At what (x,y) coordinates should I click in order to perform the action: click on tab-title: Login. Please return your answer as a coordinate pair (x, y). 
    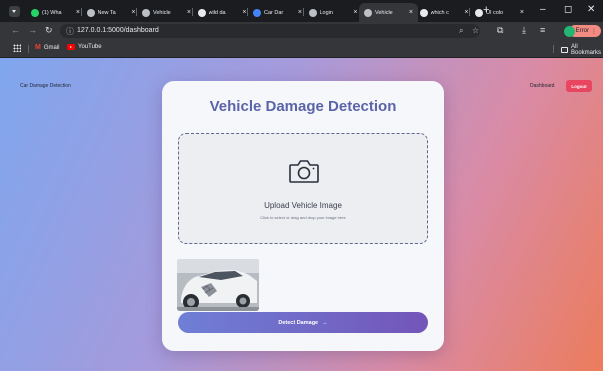
    Looking at the image, I should click on (326, 12).